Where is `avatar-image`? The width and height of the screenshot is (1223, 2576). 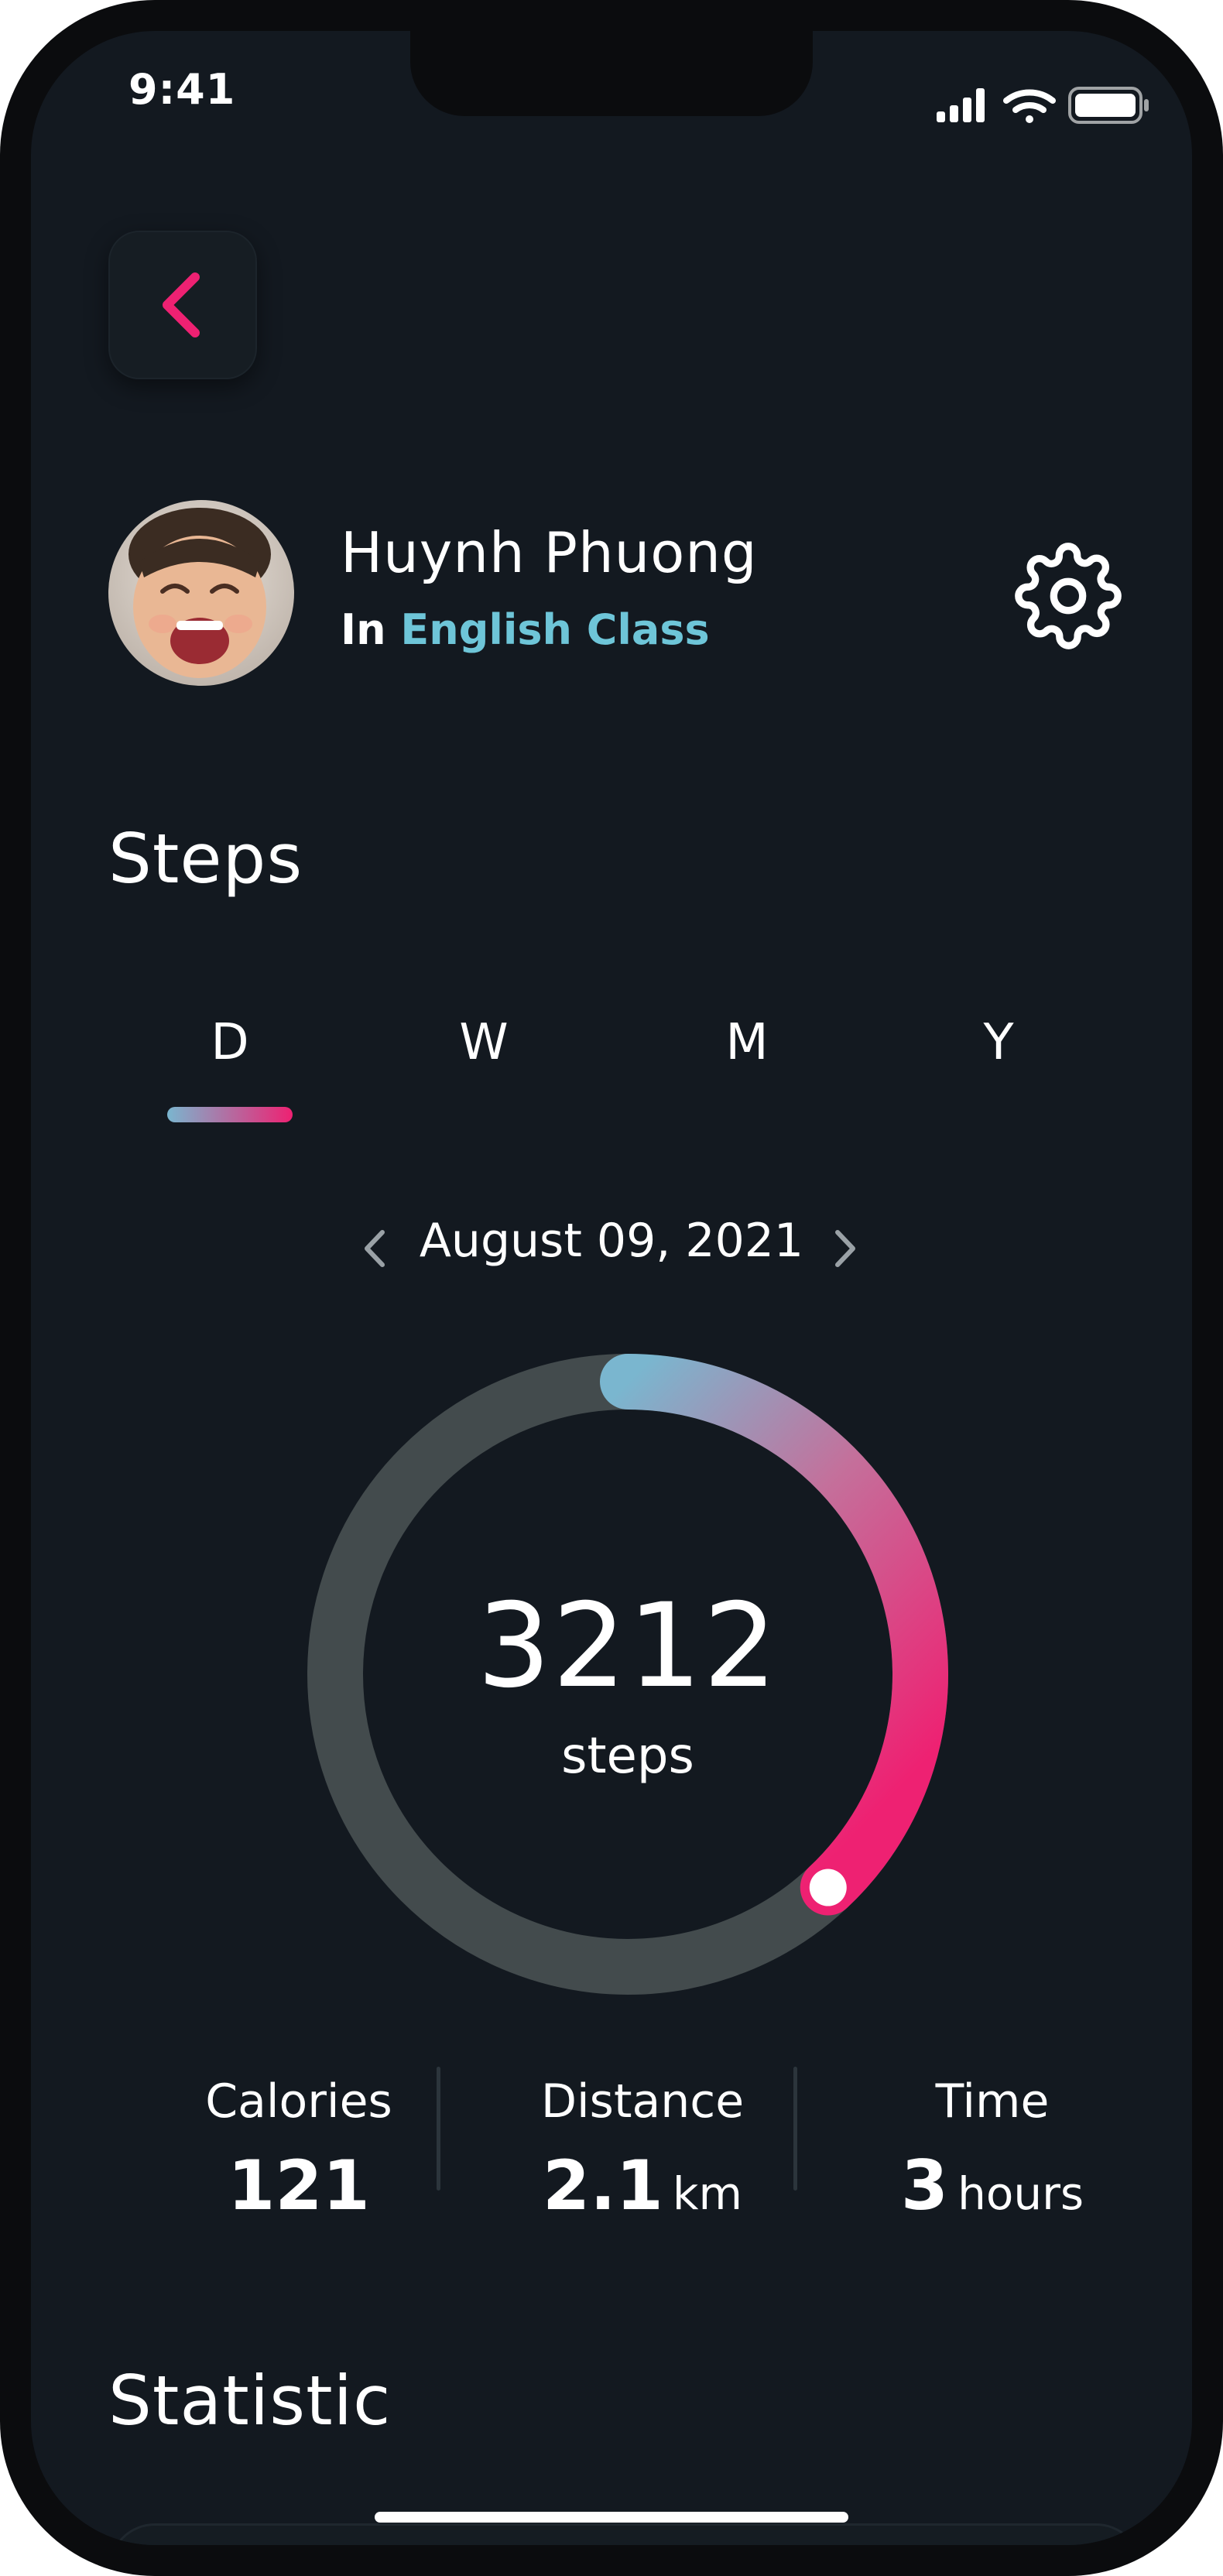
avatar-image is located at coordinates (201, 593).